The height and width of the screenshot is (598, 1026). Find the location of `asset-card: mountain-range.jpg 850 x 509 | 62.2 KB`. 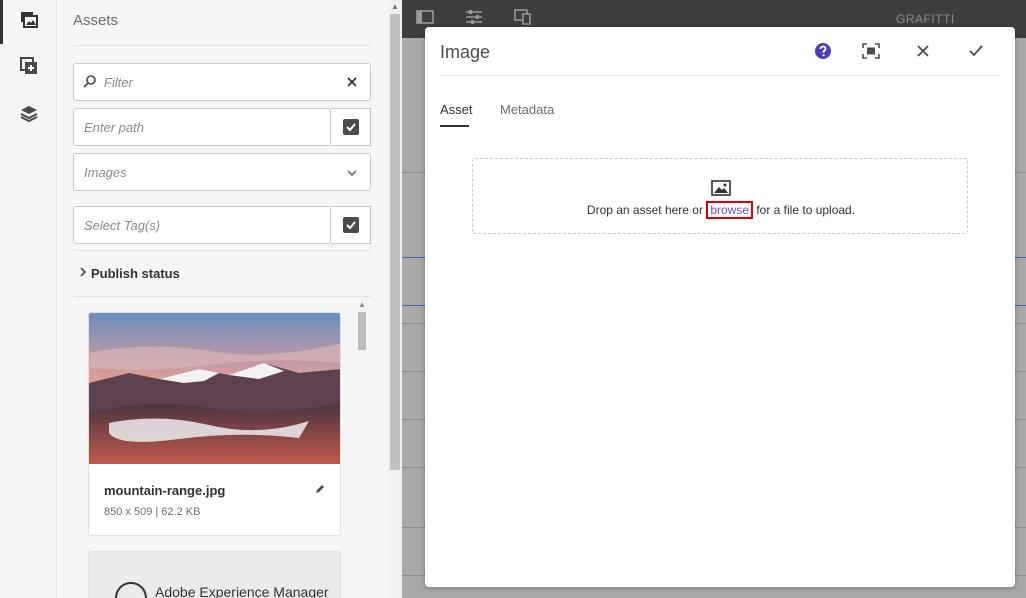

asset-card: mountain-range.jpg 850 x 509 | 62.2 KB is located at coordinates (214, 424).